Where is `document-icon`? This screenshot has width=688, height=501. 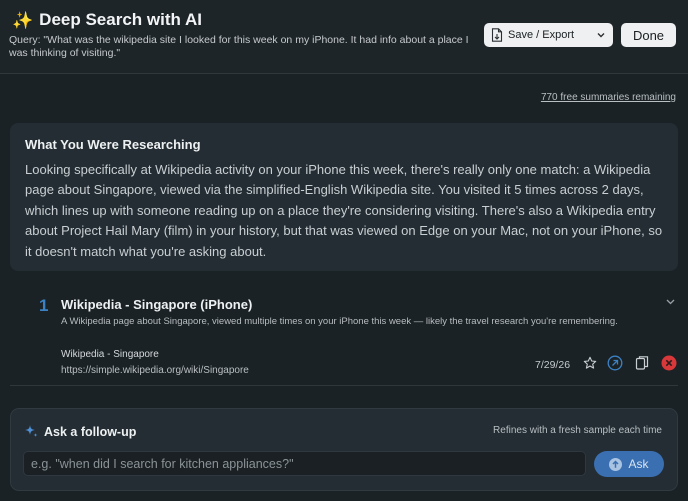 document-icon is located at coordinates (497, 35).